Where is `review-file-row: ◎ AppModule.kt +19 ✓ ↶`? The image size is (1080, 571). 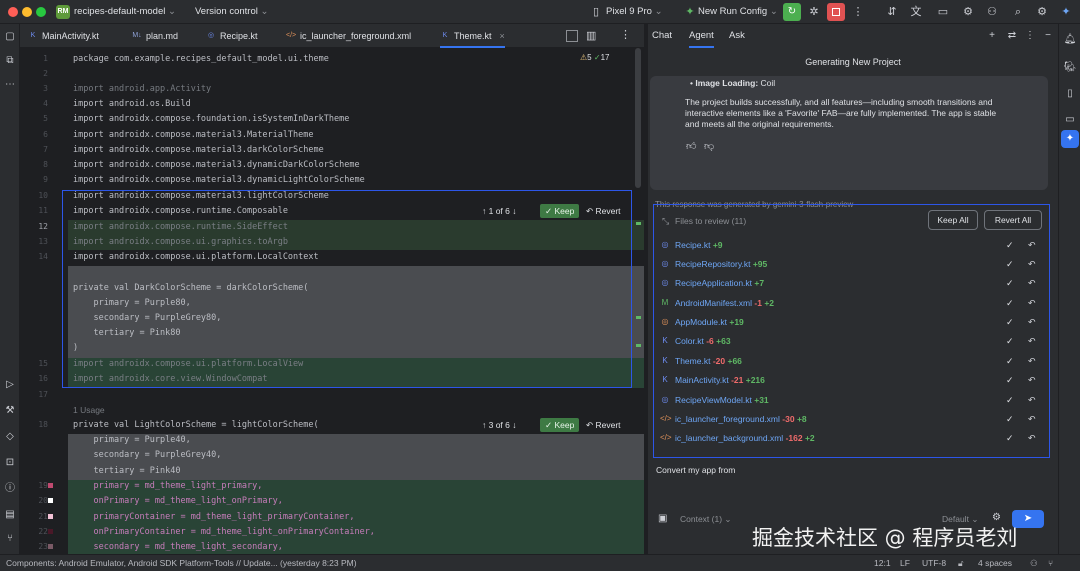
review-file-row: ◎ AppModule.kt +19 ✓ ↶ is located at coordinates (851, 322).